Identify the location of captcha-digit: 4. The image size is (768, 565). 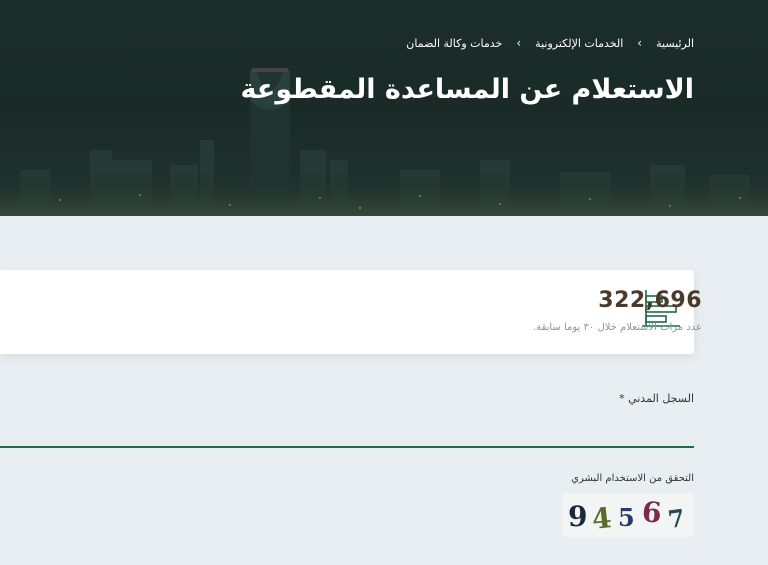
(602, 518).